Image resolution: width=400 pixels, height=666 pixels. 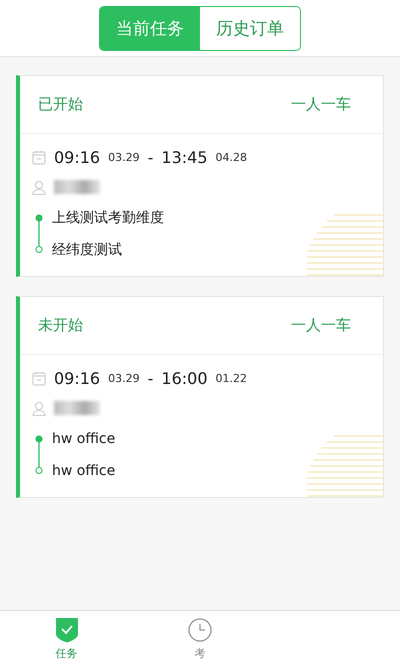 I want to click on clock-icon, so click(x=199, y=629).